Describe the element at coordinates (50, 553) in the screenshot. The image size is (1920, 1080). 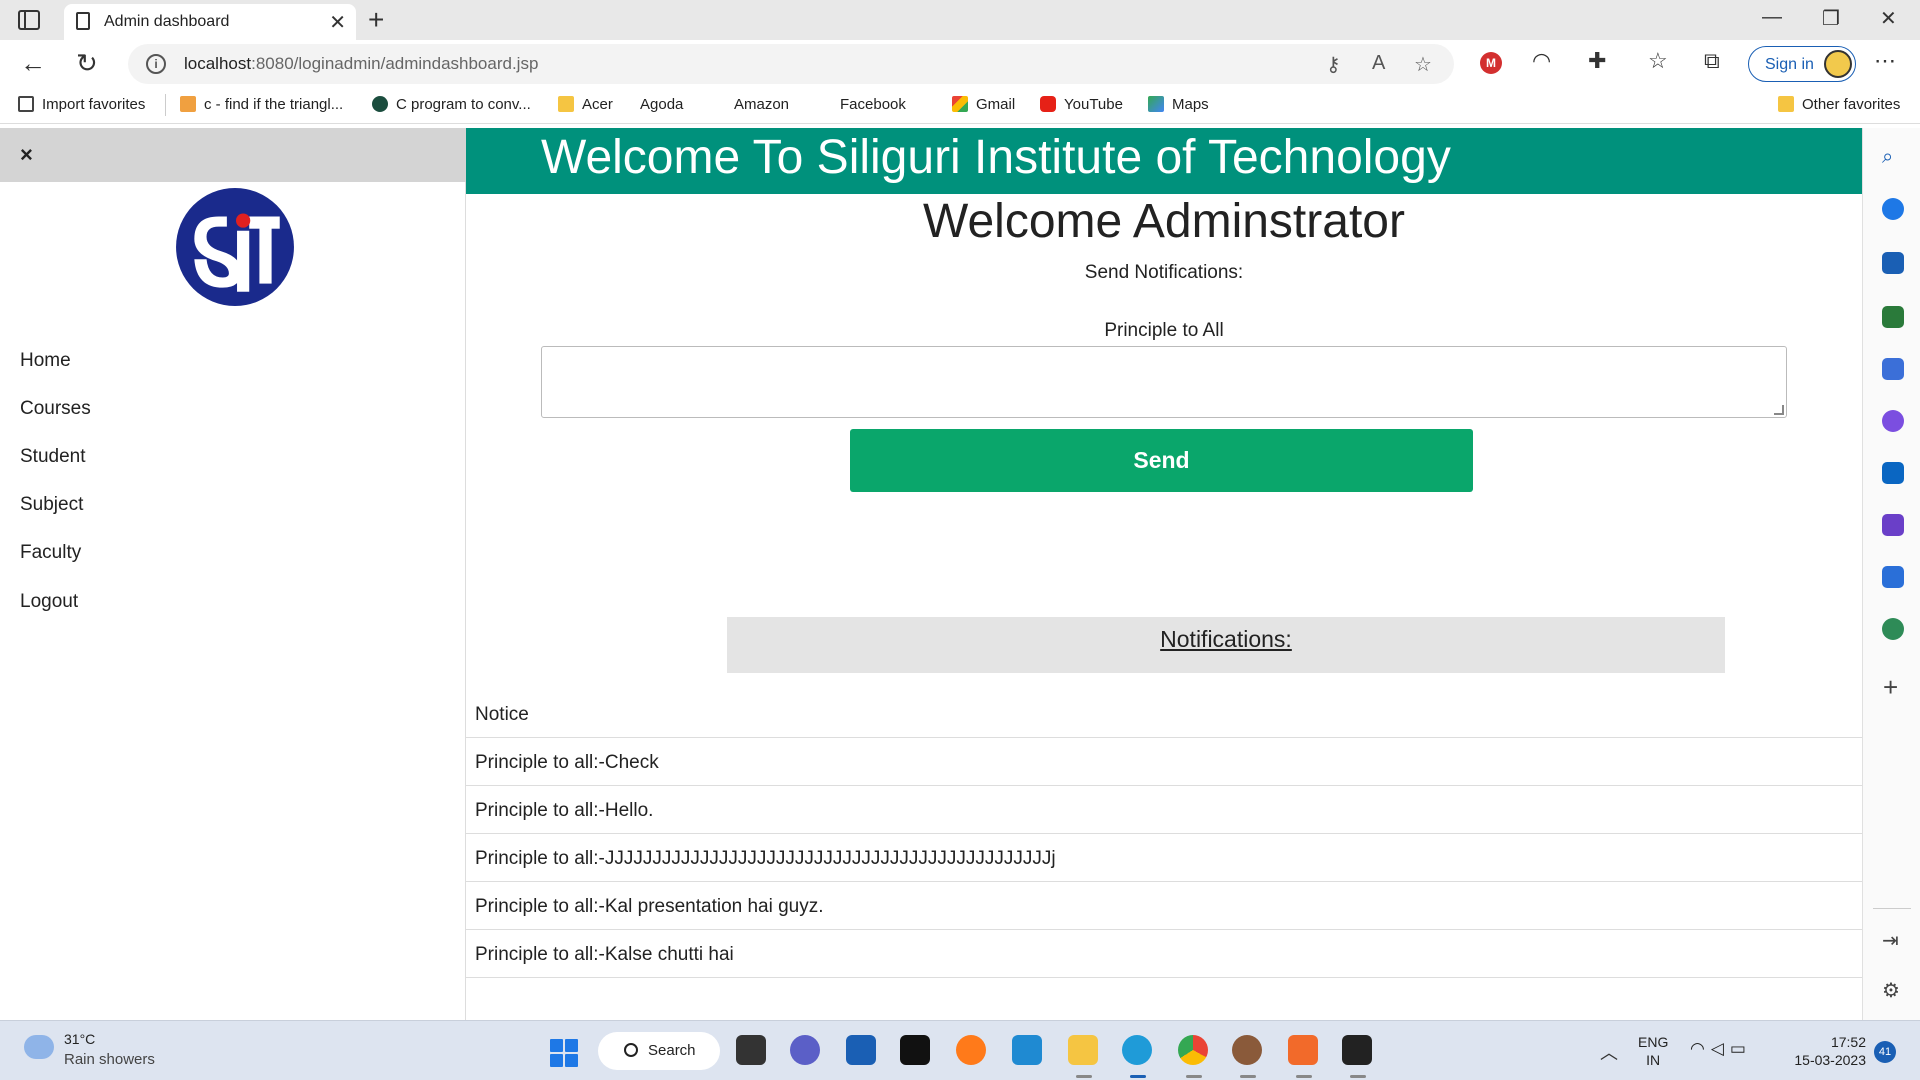
I see `nav-faculty: Faculty` at that location.